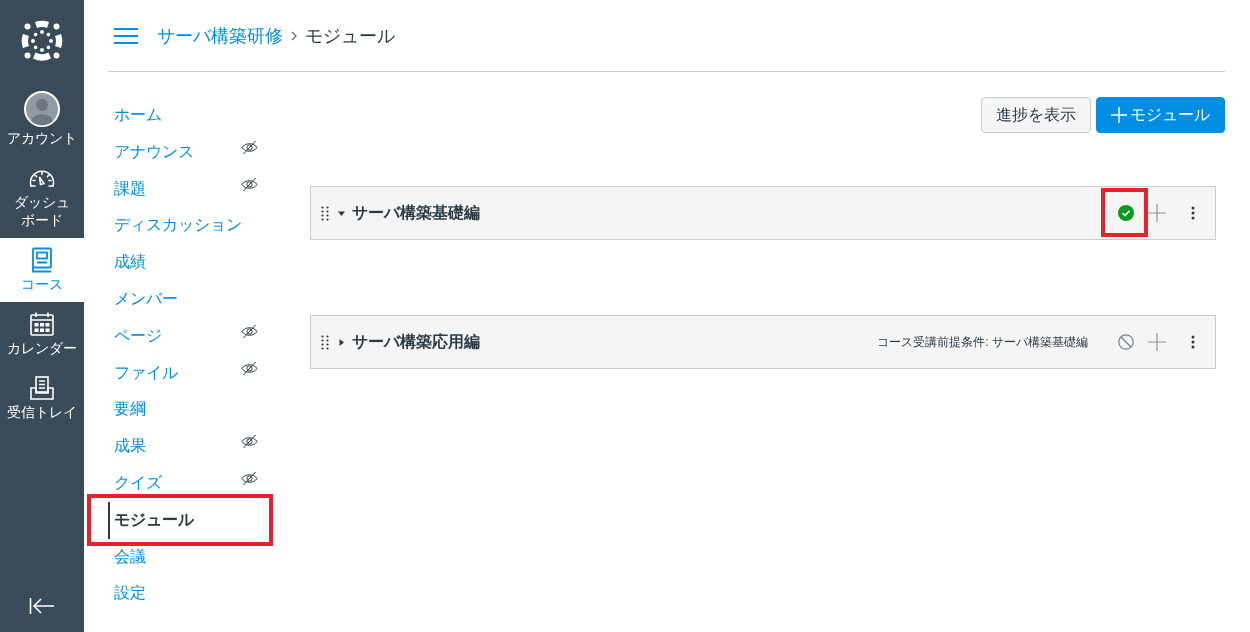 Image resolution: width=1250 pixels, height=632 pixels. Describe the element at coordinates (42, 606) in the screenshot. I see `collapse-arrow-icon` at that location.